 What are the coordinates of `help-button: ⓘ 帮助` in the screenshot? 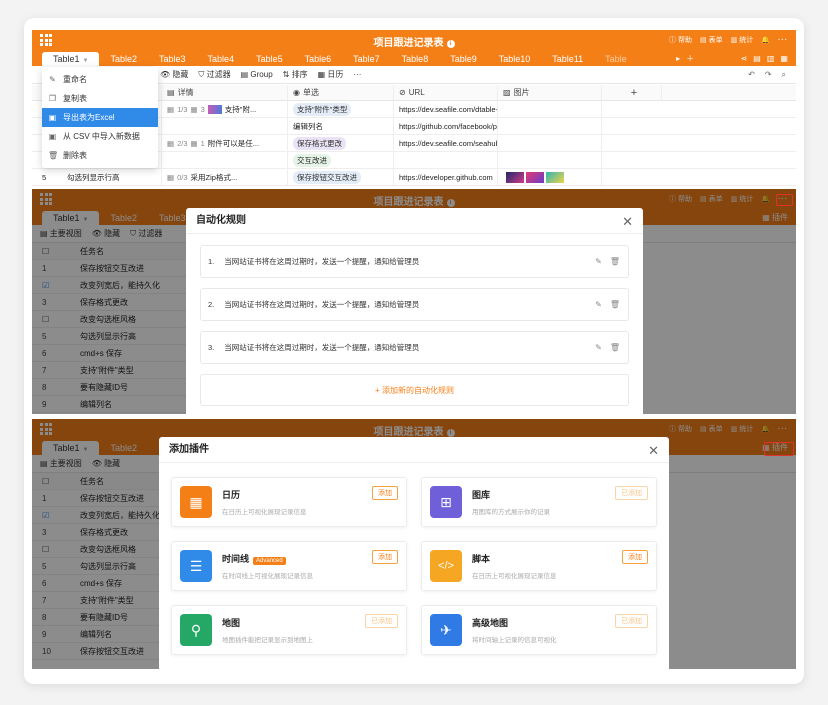 It's located at (680, 40).